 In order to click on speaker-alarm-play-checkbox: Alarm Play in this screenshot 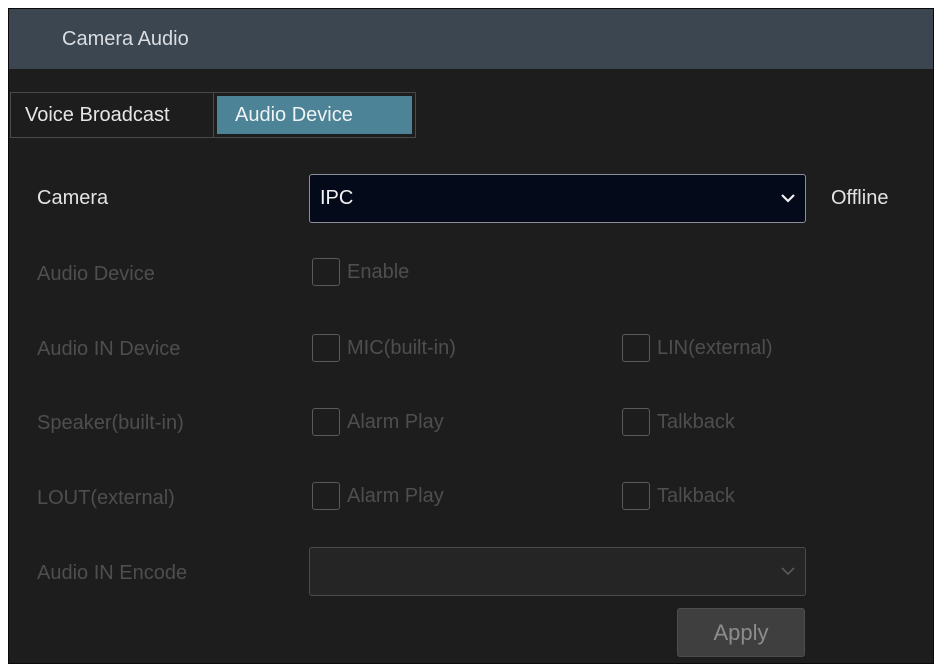, I will do `click(378, 422)`.